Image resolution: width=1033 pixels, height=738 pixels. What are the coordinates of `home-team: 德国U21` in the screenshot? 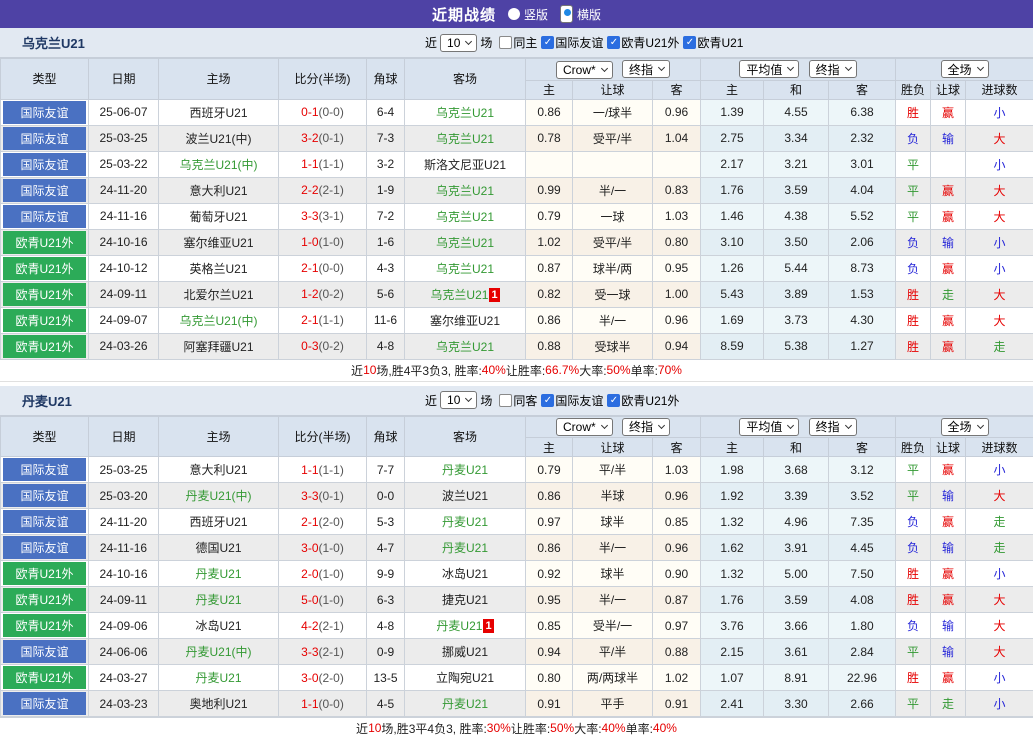 It's located at (219, 548).